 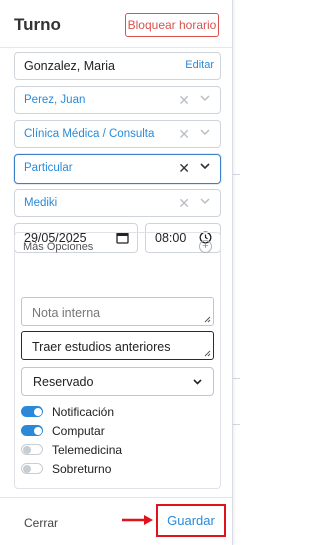 I want to click on coverage-value: Particular, so click(x=48, y=168).